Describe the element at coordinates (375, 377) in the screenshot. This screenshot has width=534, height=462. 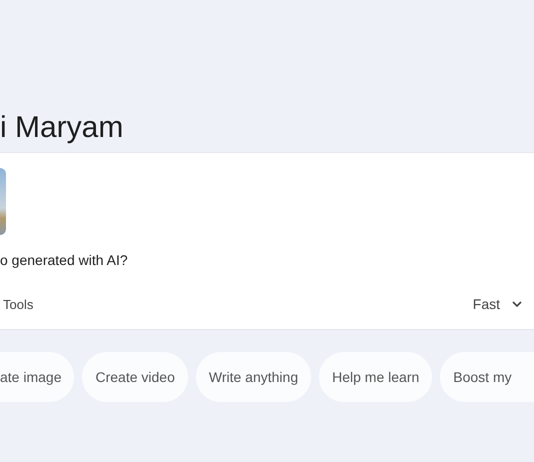
I see `suggestion-chip: Help me learn` at that location.